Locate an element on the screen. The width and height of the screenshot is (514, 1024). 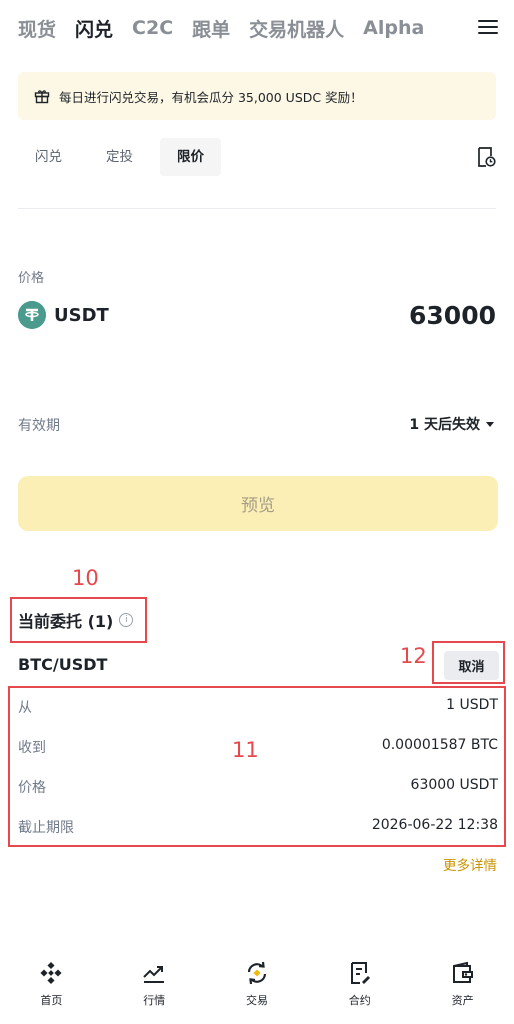
validity-value: 1 天后失效 is located at coordinates (444, 425).